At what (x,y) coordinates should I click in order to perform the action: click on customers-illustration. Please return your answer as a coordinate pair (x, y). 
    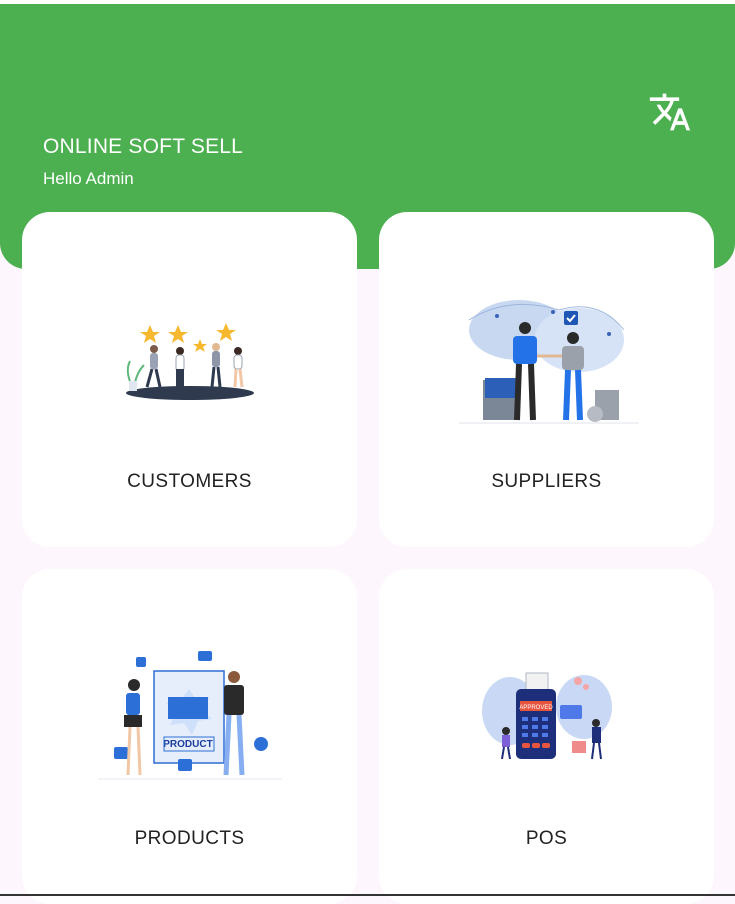
    Looking at the image, I should click on (189, 361).